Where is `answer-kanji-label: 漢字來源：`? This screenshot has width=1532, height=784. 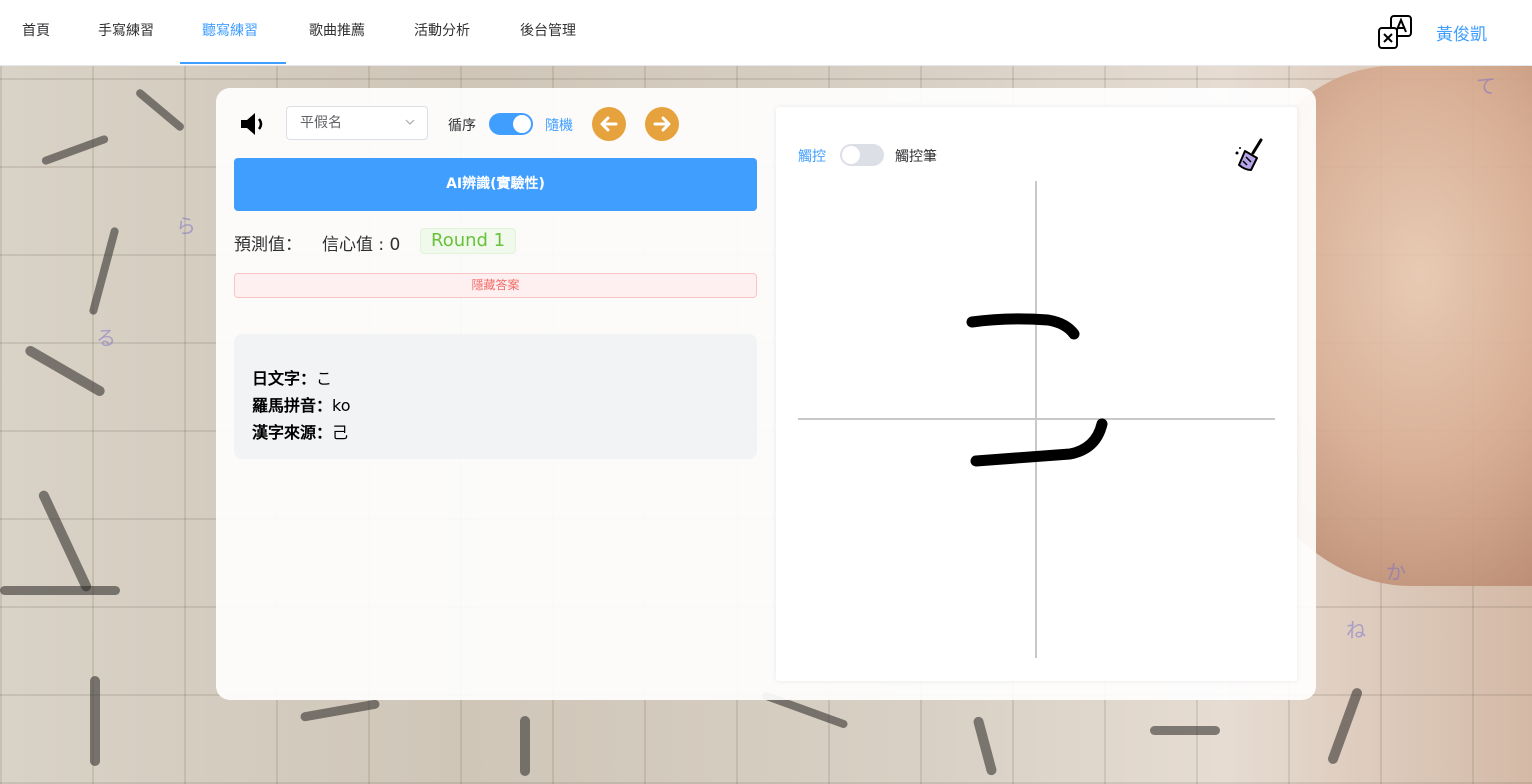 answer-kanji-label: 漢字來源： is located at coordinates (292, 432).